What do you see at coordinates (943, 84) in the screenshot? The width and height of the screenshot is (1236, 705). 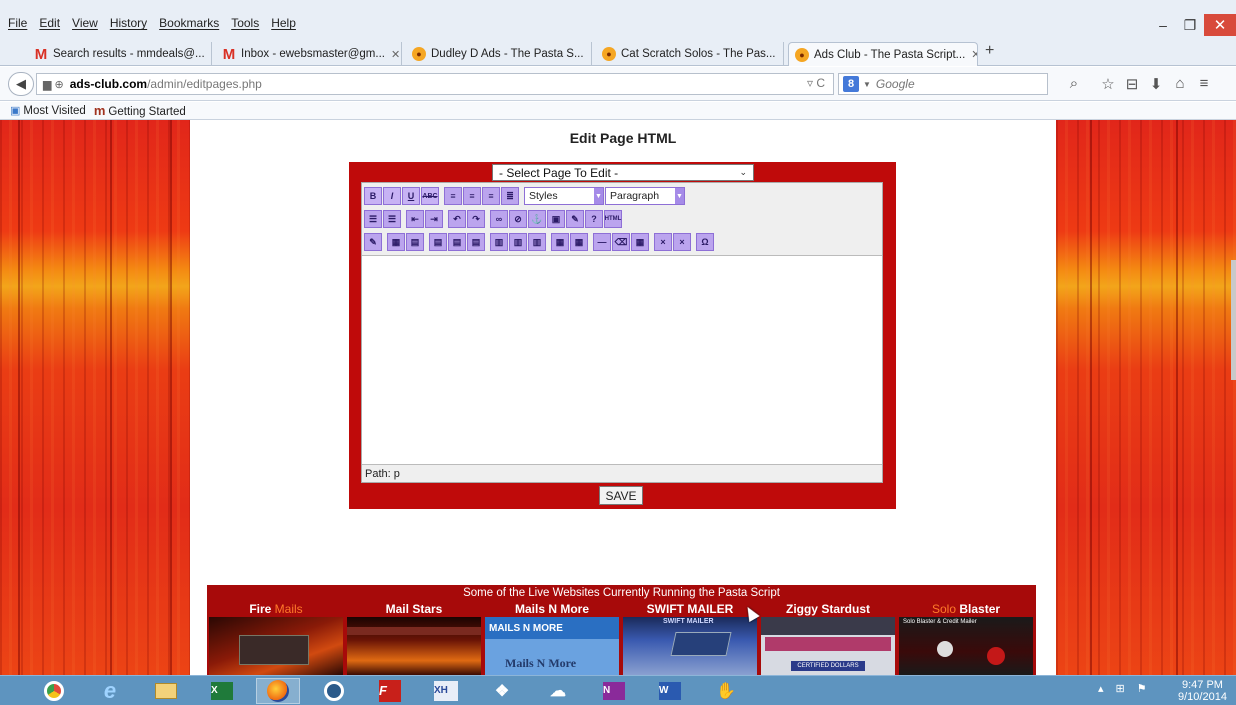 I see `search-box: 8 ▼ Google` at bounding box center [943, 84].